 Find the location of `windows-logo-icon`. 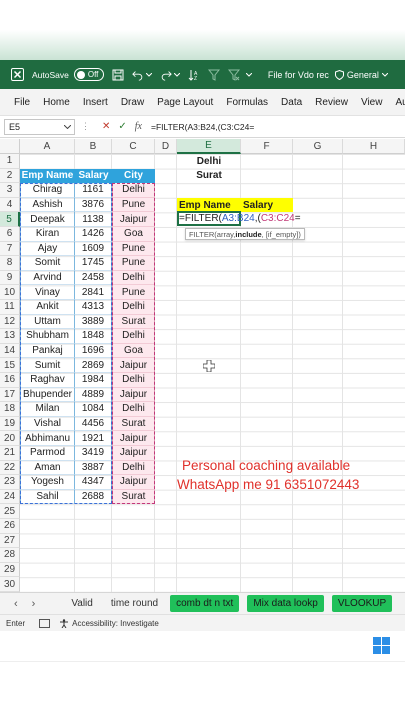

windows-logo-icon is located at coordinates (381, 645).